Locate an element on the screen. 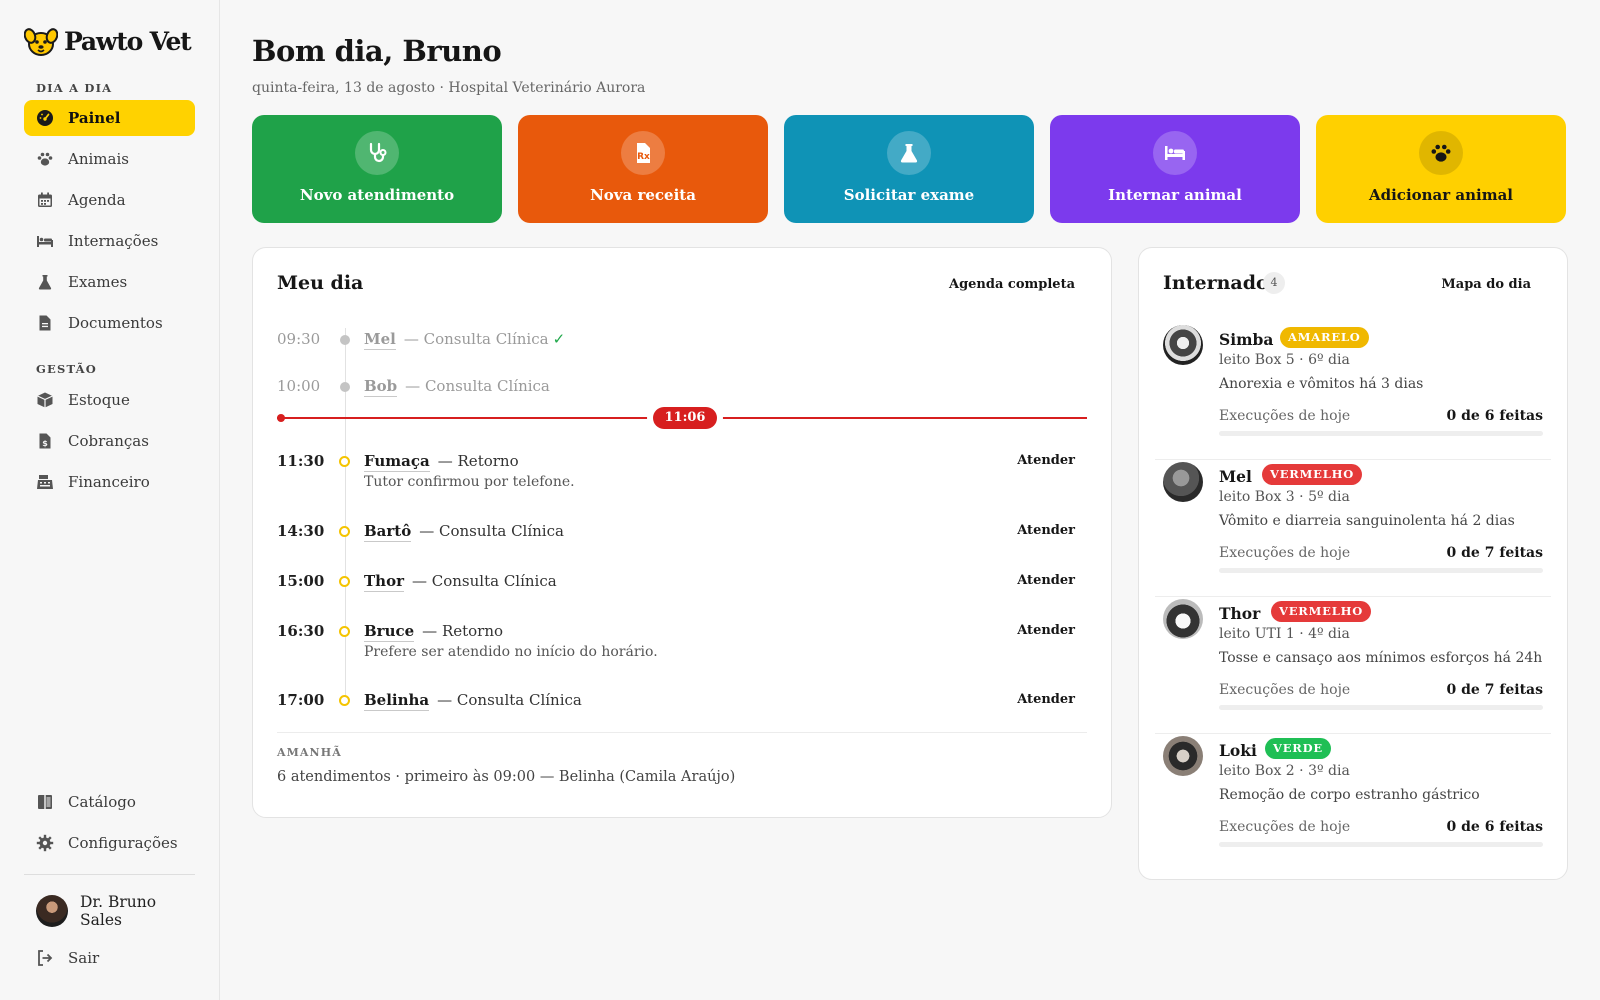  sidebar-item-agenda: Agenda is located at coordinates (109, 200).